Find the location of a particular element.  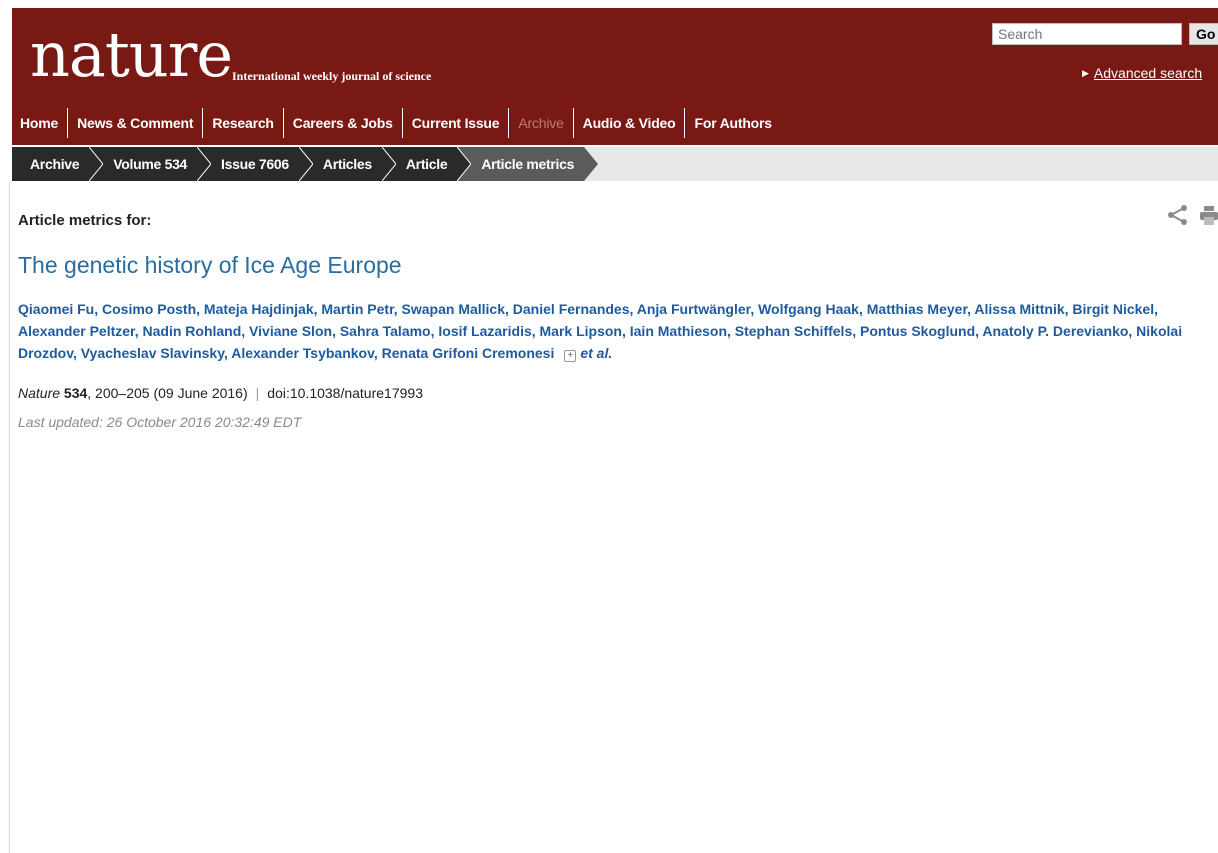

journal-name: Nature is located at coordinates (39, 393).